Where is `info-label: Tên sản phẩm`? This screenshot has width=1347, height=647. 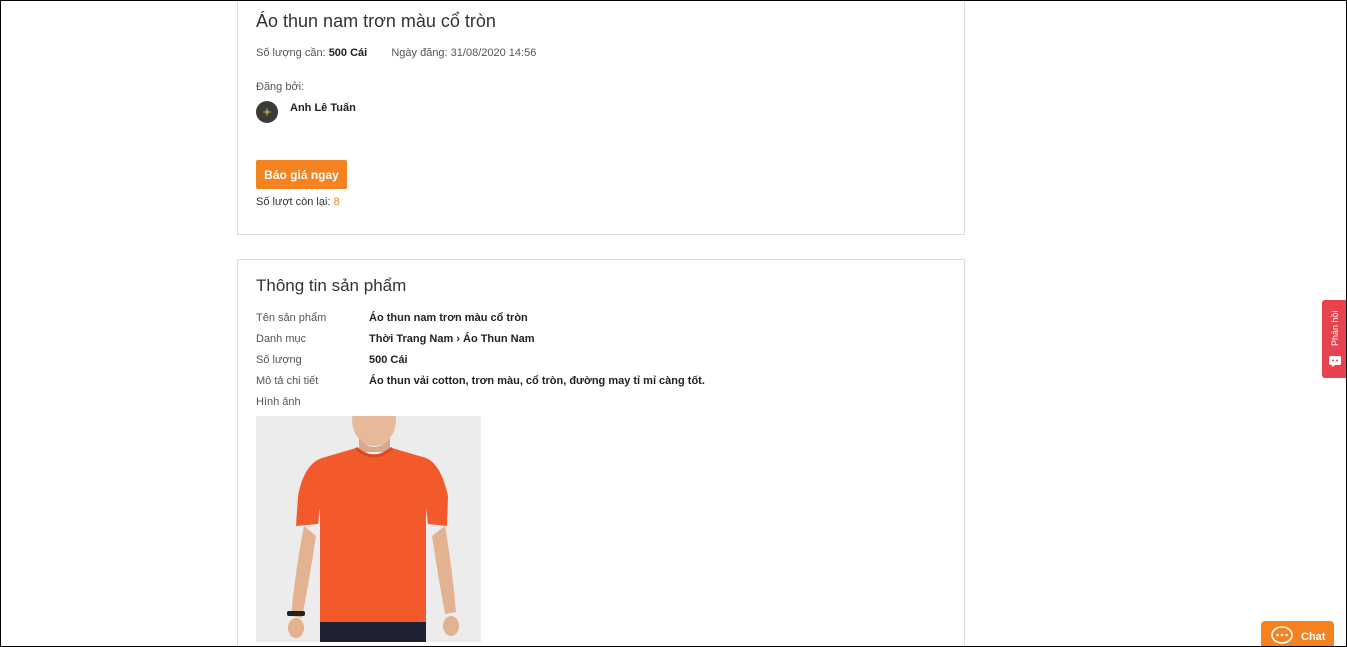 info-label: Tên sản phẩm is located at coordinates (291, 318).